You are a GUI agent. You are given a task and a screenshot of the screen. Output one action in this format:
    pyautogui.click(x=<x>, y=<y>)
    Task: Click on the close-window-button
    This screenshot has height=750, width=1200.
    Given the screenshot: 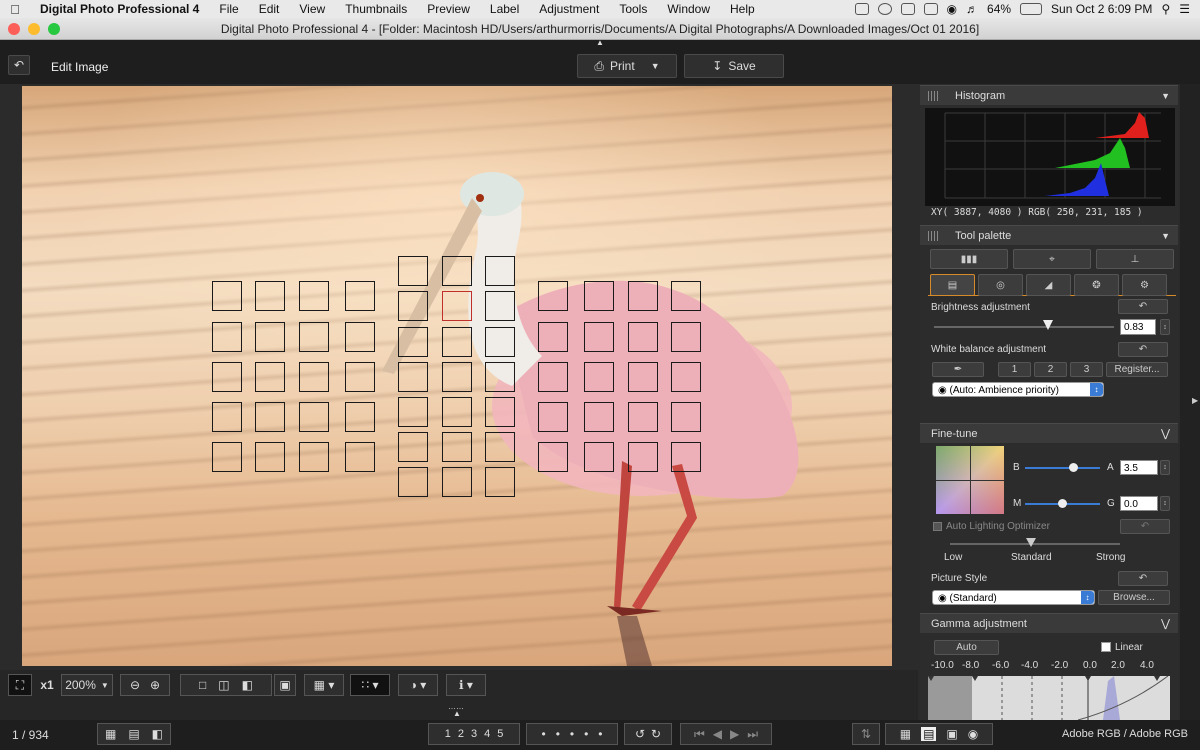 What is the action you would take?
    pyautogui.click(x=14, y=29)
    